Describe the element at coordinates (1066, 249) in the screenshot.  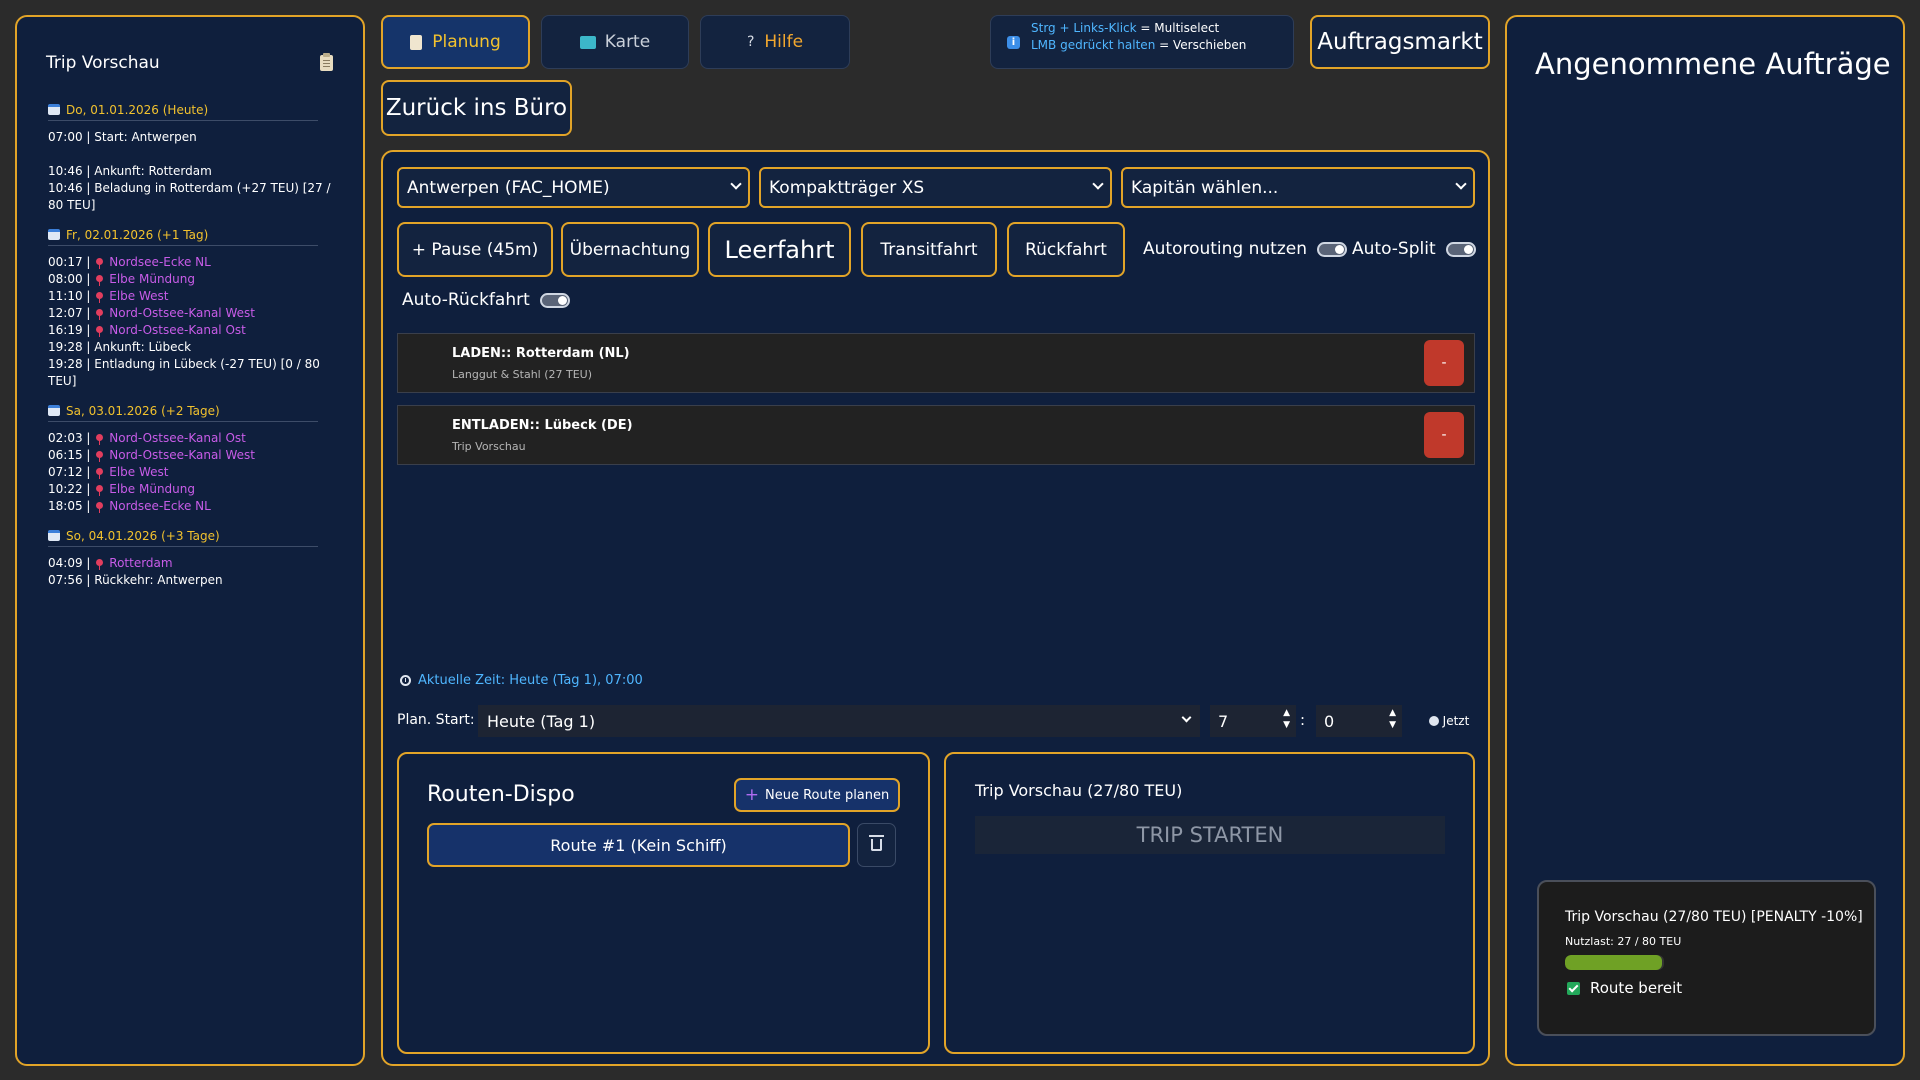
I see `return-trip-button: Rückfahrt` at that location.